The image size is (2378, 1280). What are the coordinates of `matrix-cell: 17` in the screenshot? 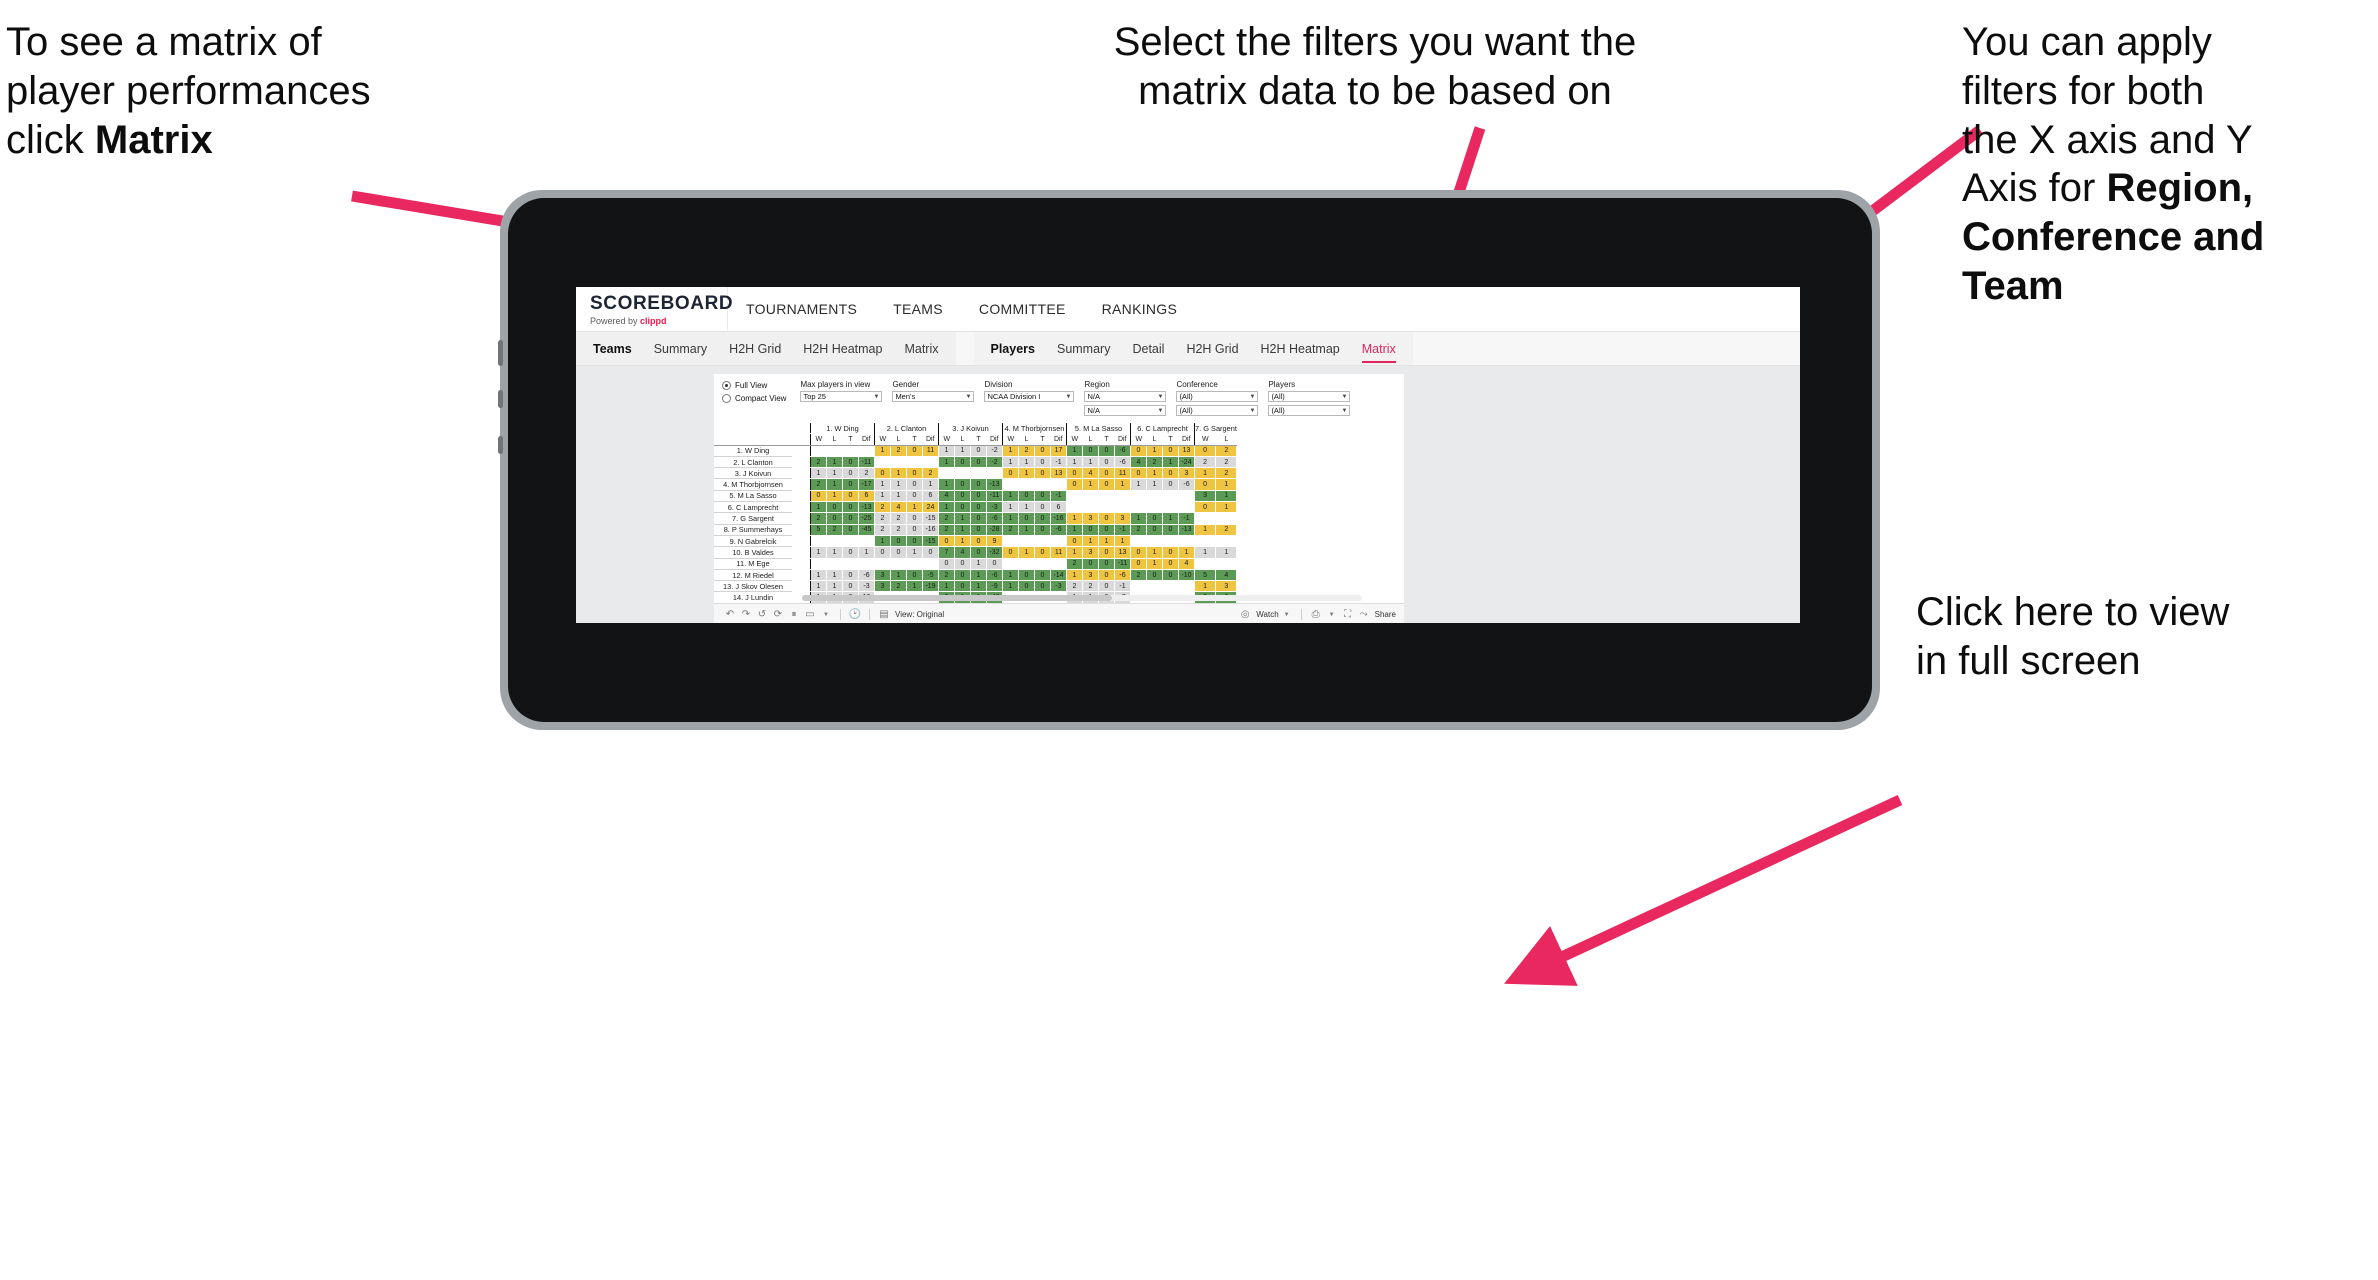 It's located at (1058, 450).